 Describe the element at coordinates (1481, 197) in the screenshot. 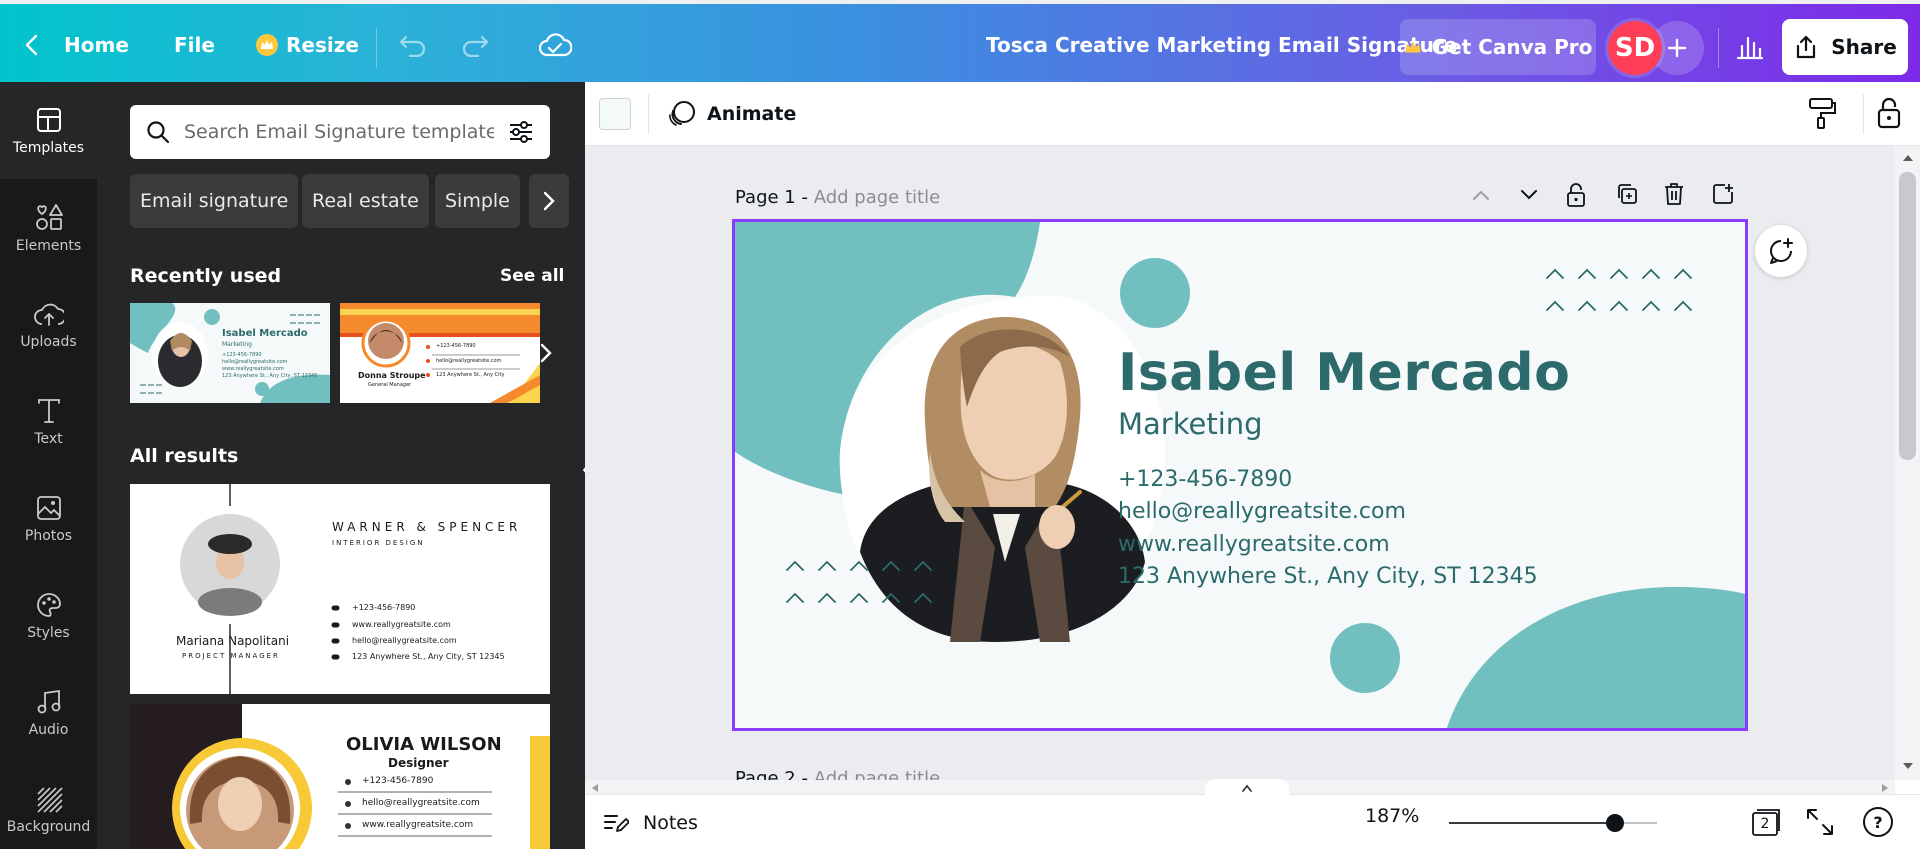

I see `page-up-chevron-icon` at that location.